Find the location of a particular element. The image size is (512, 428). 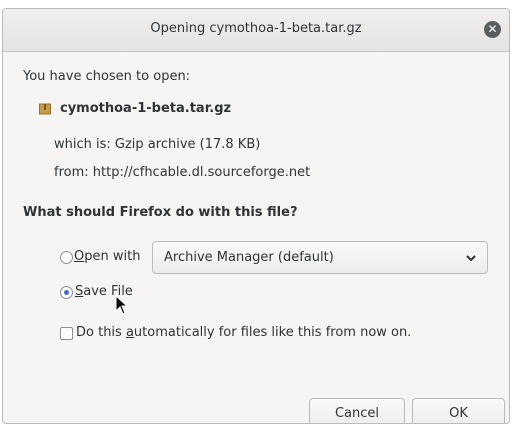

open-with-label-text: pen with is located at coordinates (112, 256).